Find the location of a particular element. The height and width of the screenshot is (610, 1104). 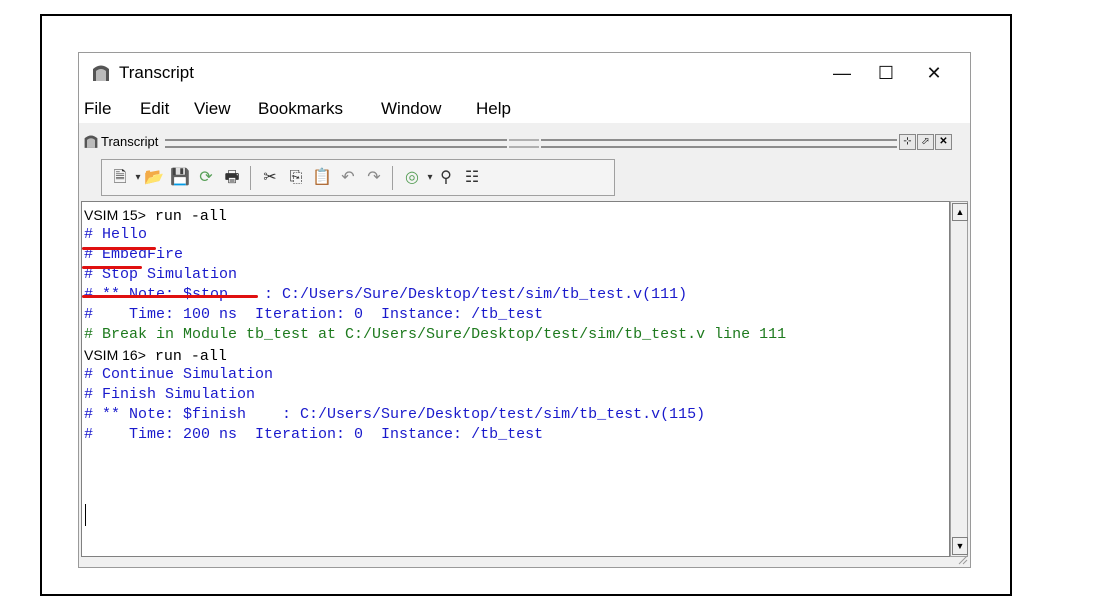

menu-window: Window is located at coordinates (411, 109).